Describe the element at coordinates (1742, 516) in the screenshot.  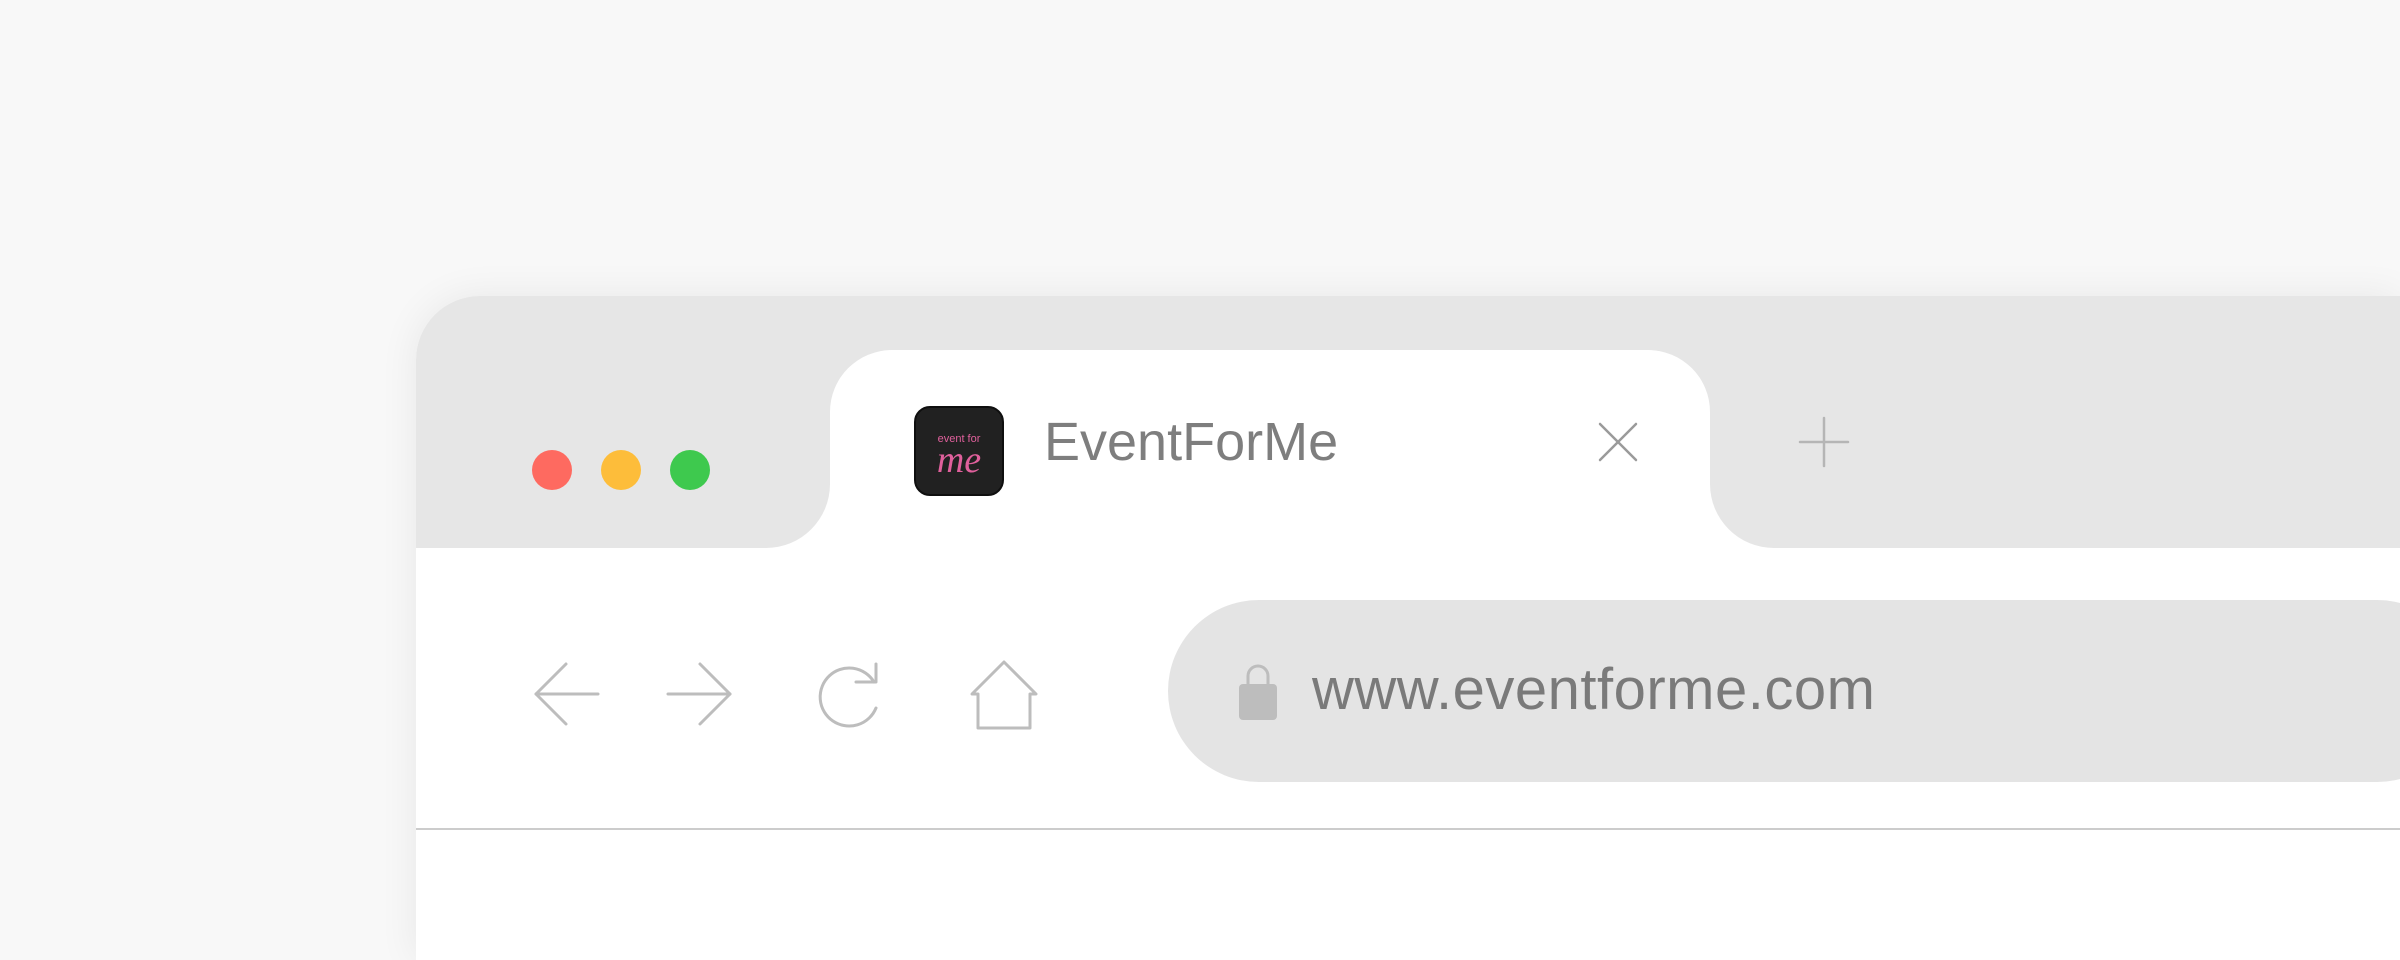
I see `tab-corner-right` at that location.